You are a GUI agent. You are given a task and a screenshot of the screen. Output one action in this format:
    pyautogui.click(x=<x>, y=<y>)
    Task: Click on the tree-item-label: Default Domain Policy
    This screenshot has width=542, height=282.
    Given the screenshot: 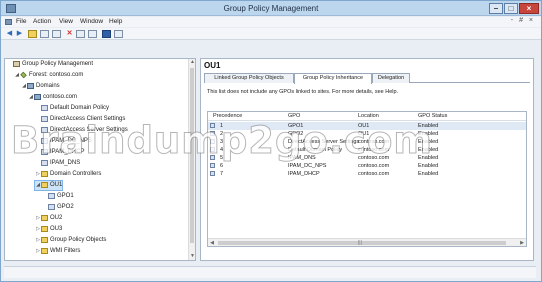 What is the action you would take?
    pyautogui.click(x=80, y=108)
    